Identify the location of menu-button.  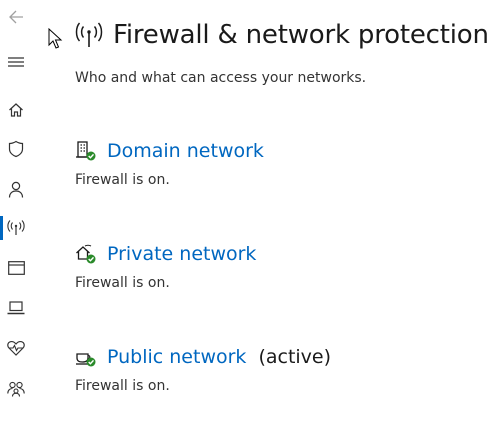
(16, 62).